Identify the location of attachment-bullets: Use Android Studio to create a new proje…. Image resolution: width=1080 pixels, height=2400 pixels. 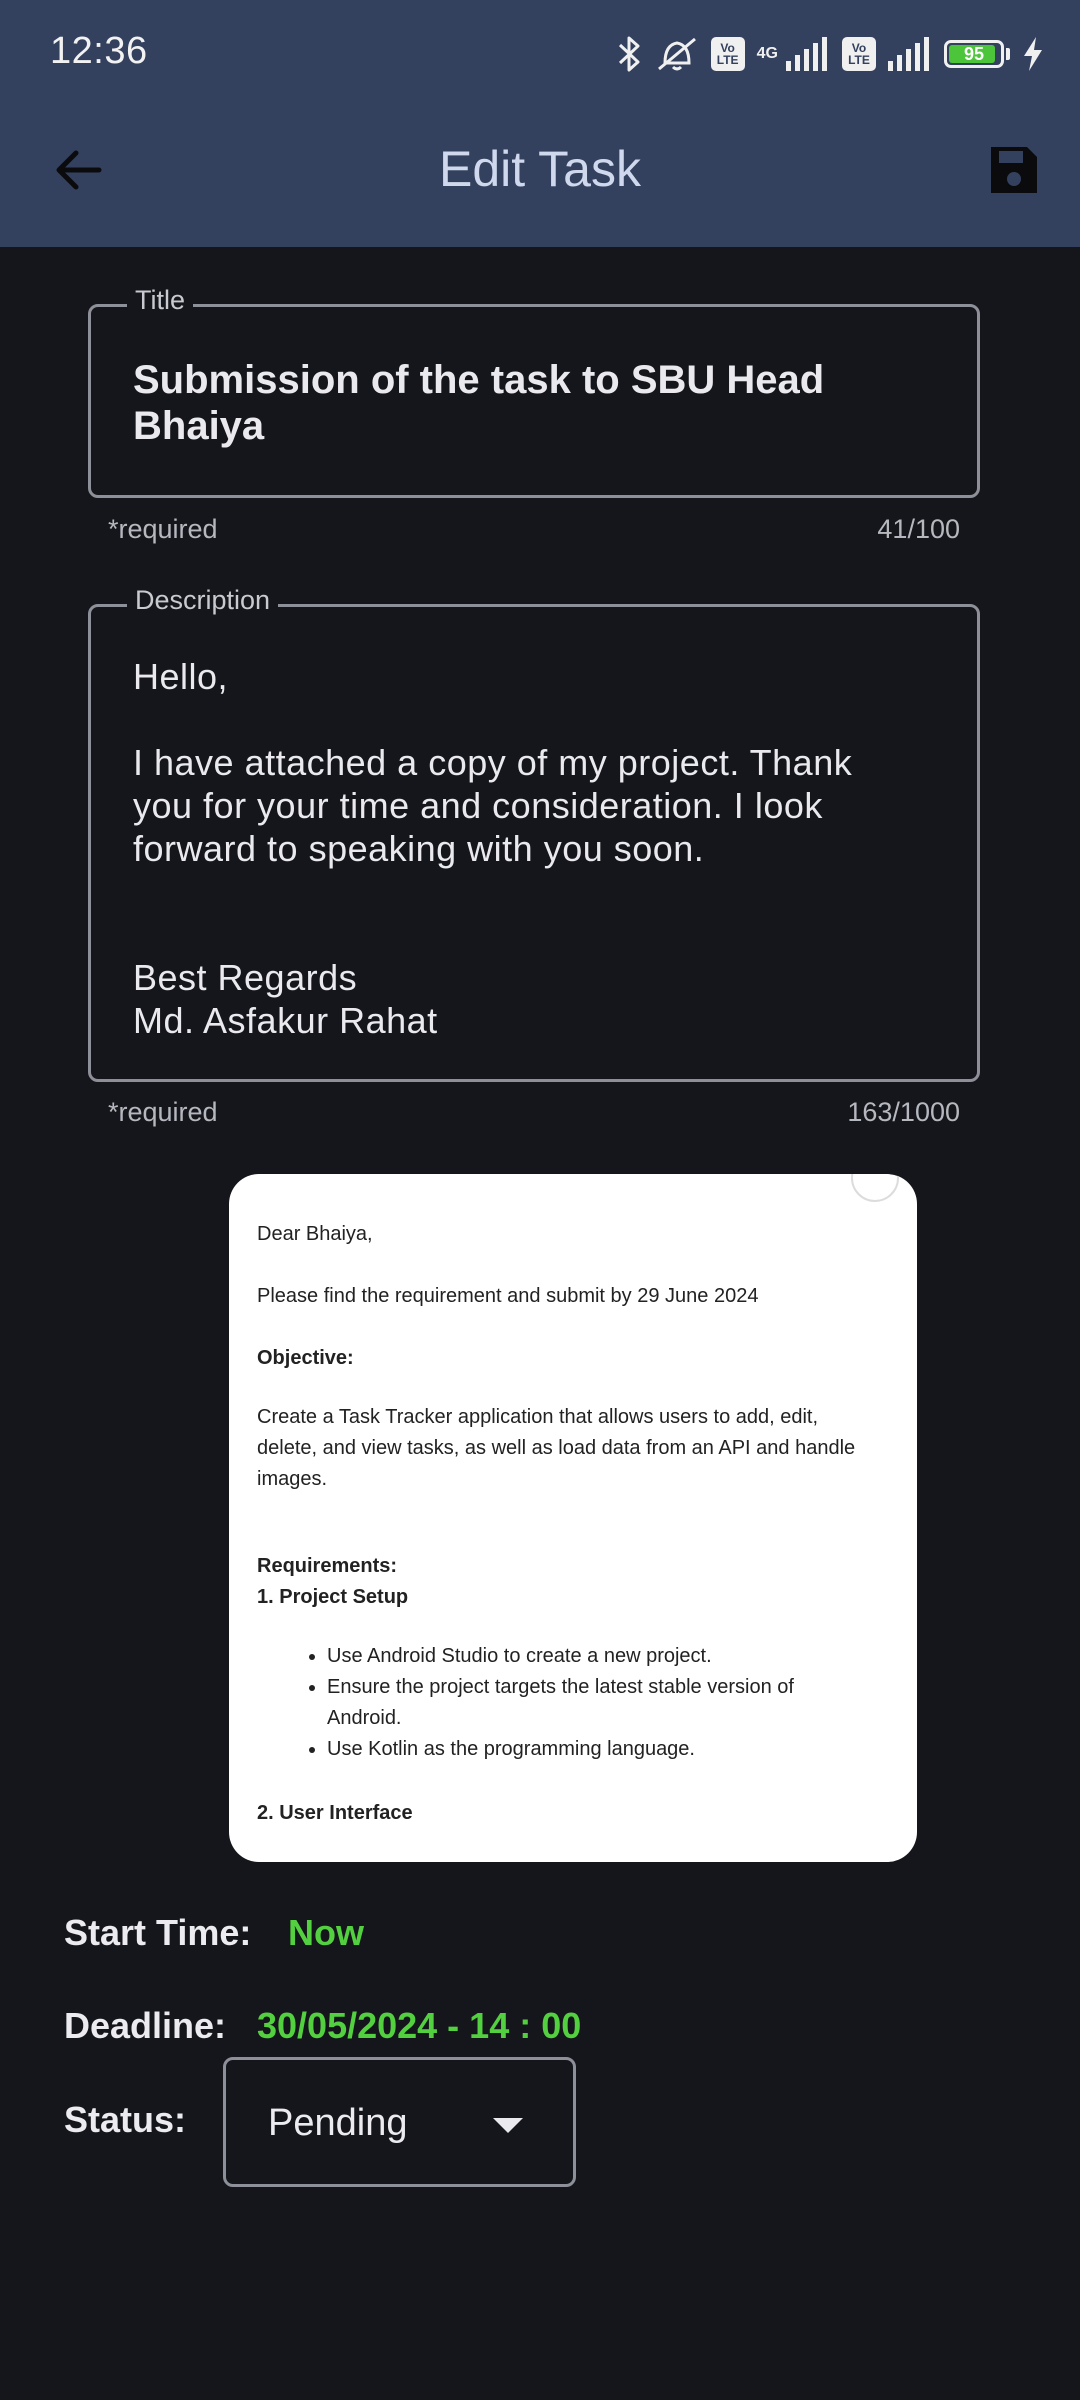
(557, 1703).